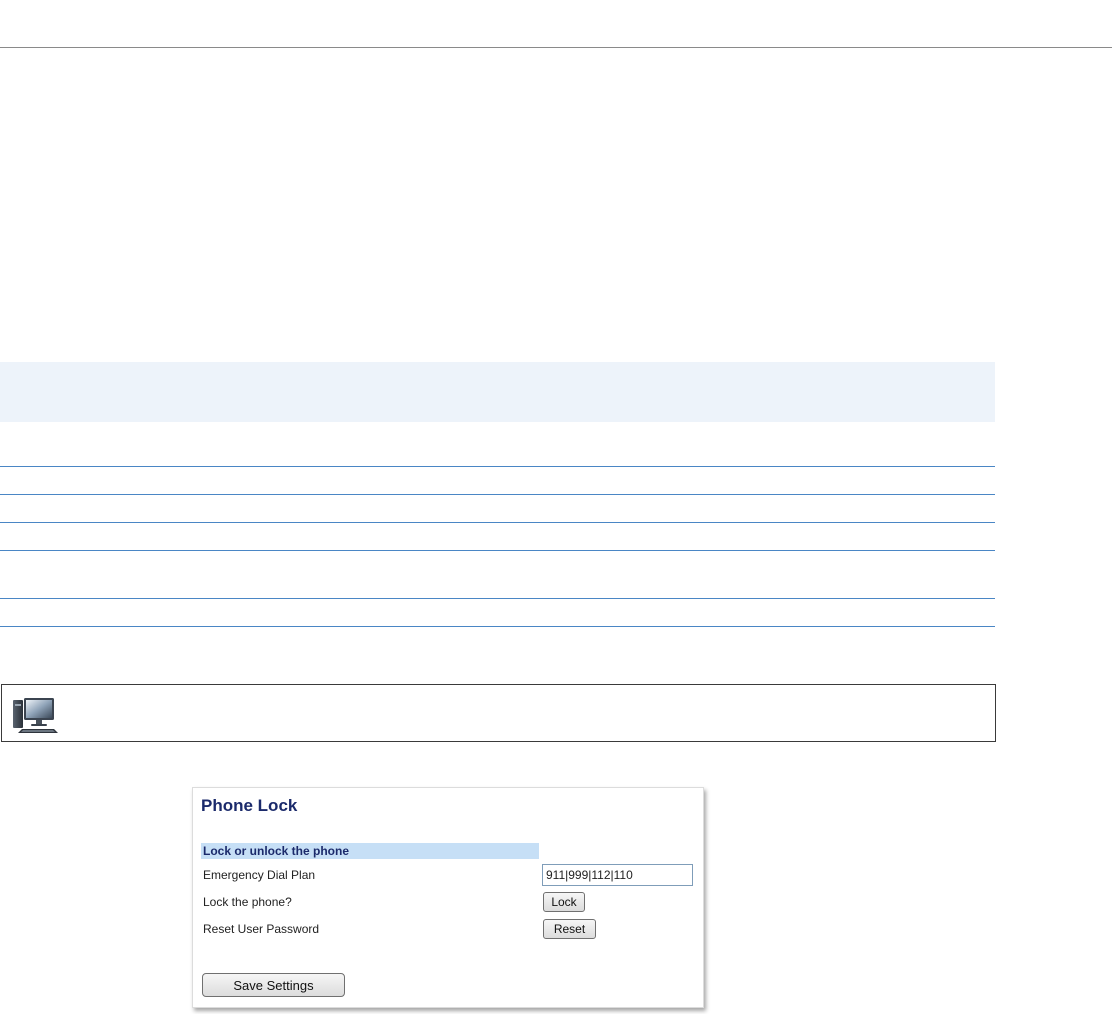 This screenshot has height=1014, width=1119. Describe the element at coordinates (617, 875) in the screenshot. I see `emergency-dial-plan-input` at that location.